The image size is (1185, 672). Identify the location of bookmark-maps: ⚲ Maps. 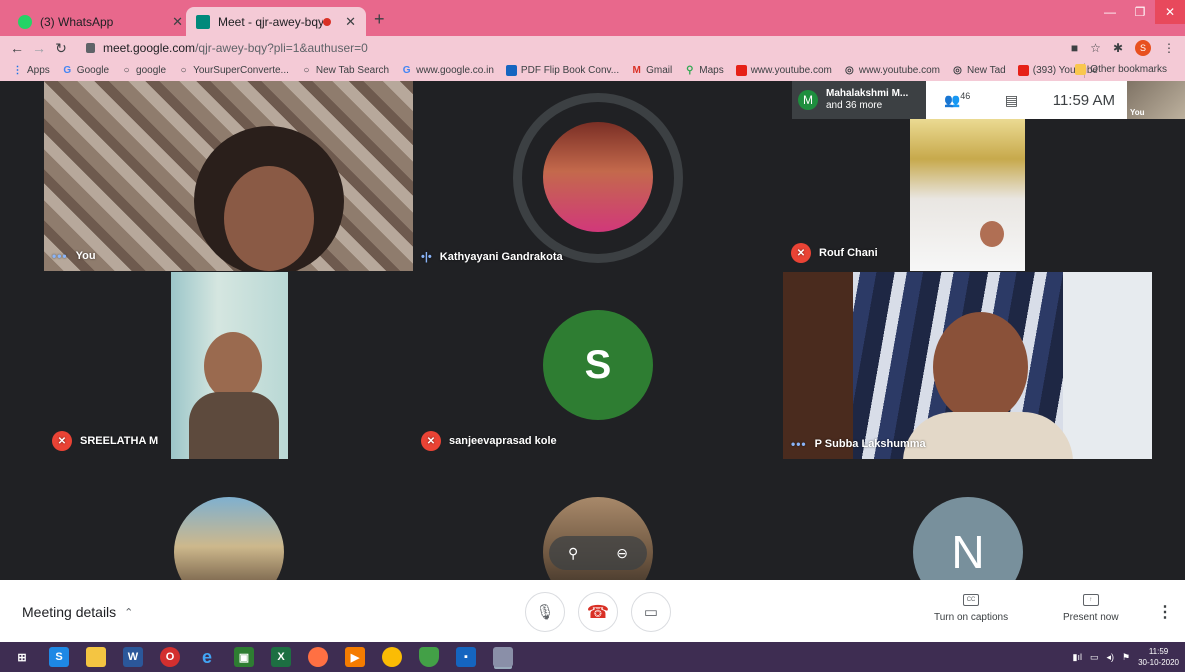
(704, 70).